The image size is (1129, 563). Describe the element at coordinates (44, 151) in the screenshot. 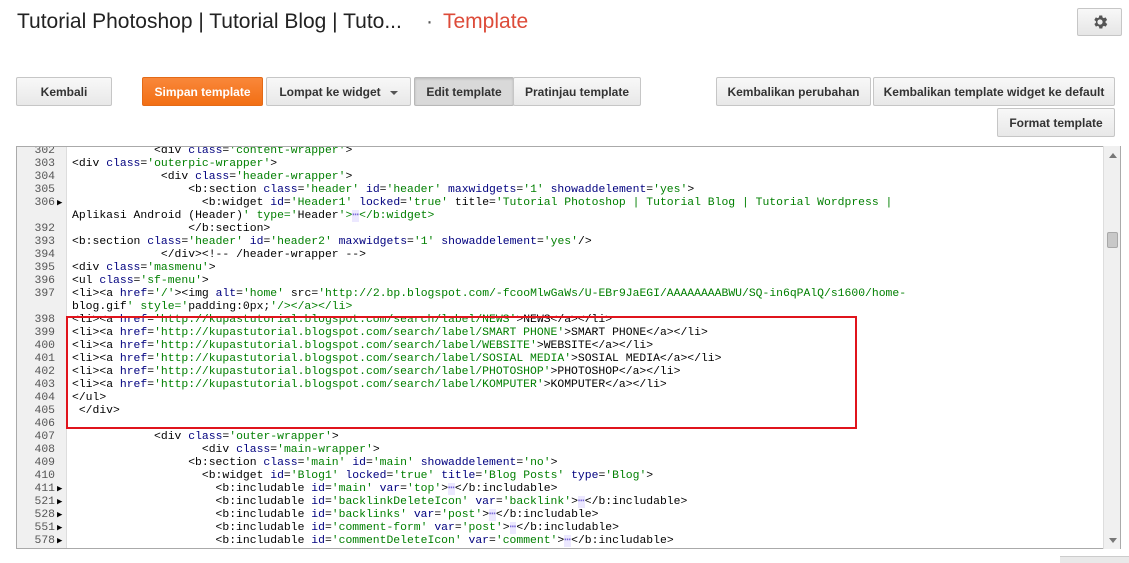

I see `line-number: 302` at that location.